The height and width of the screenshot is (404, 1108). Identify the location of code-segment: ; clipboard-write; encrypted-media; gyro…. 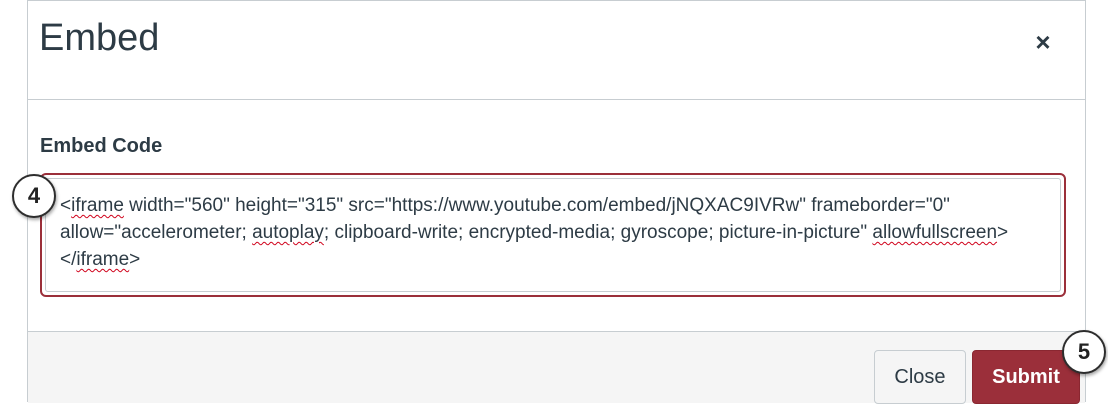
(598, 232).